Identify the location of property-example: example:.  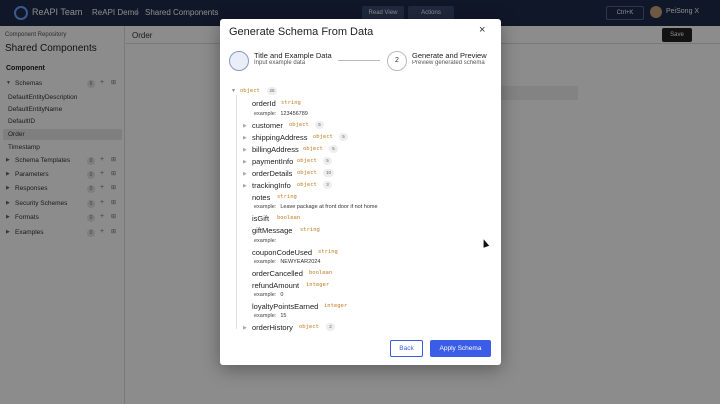
(267, 241).